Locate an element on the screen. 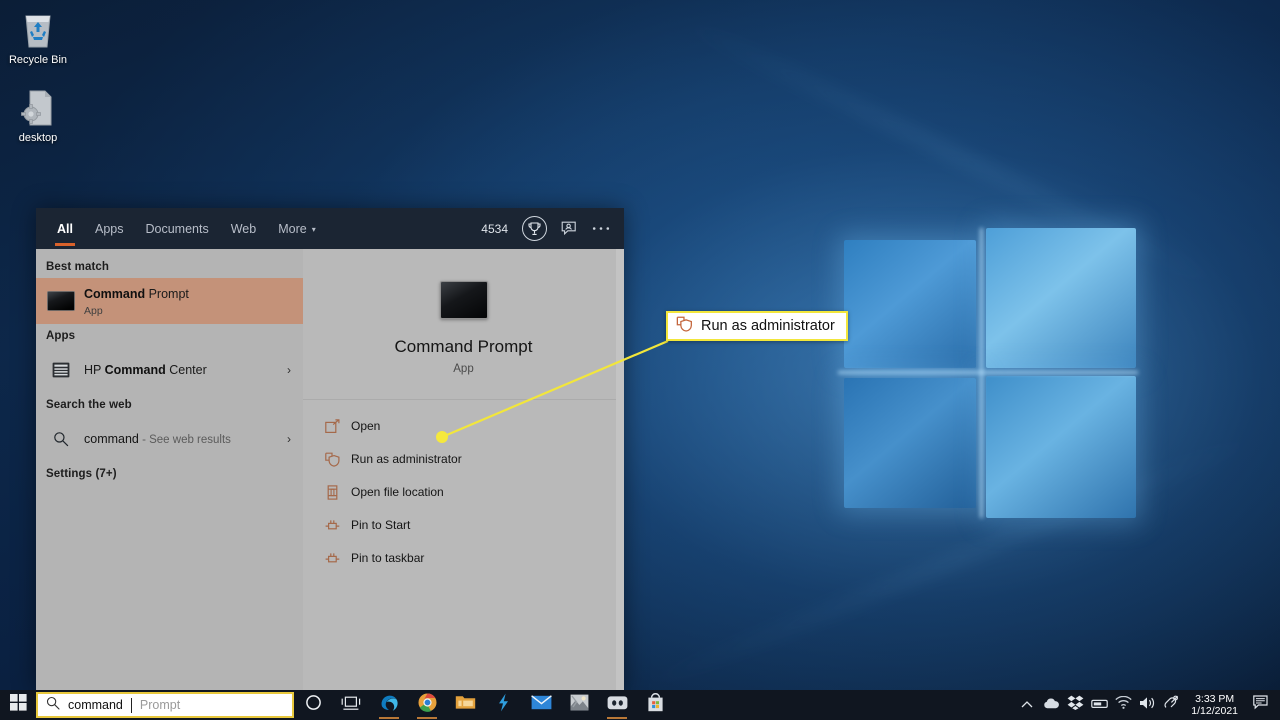 Image resolution: width=1280 pixels, height=720 pixels. ellipsis-icon is located at coordinates (601, 228).